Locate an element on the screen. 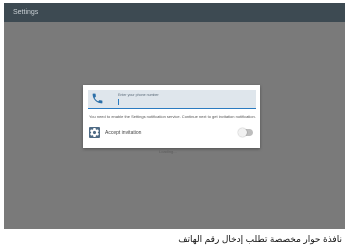 The image size is (350, 250). phone-input-placeholder: Enter your phone number is located at coordinates (138, 95).